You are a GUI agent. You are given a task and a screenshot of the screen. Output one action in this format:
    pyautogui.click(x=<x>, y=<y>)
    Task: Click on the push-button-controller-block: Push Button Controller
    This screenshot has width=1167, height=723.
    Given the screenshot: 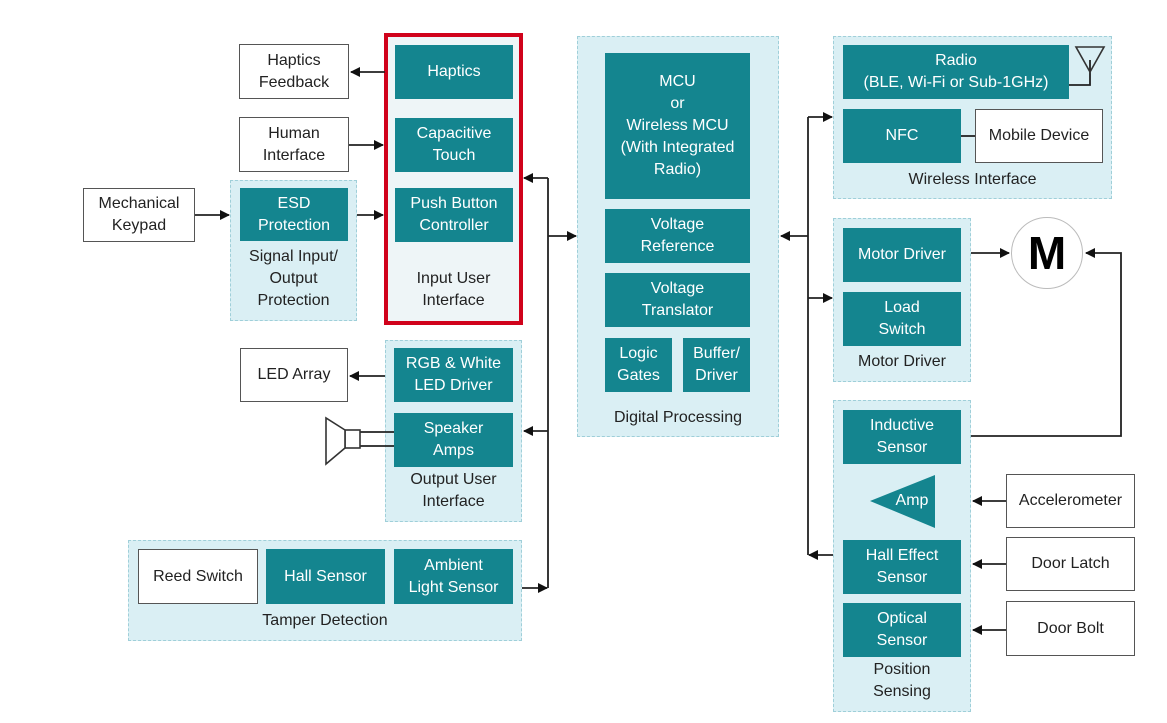 What is the action you would take?
    pyautogui.click(x=454, y=215)
    